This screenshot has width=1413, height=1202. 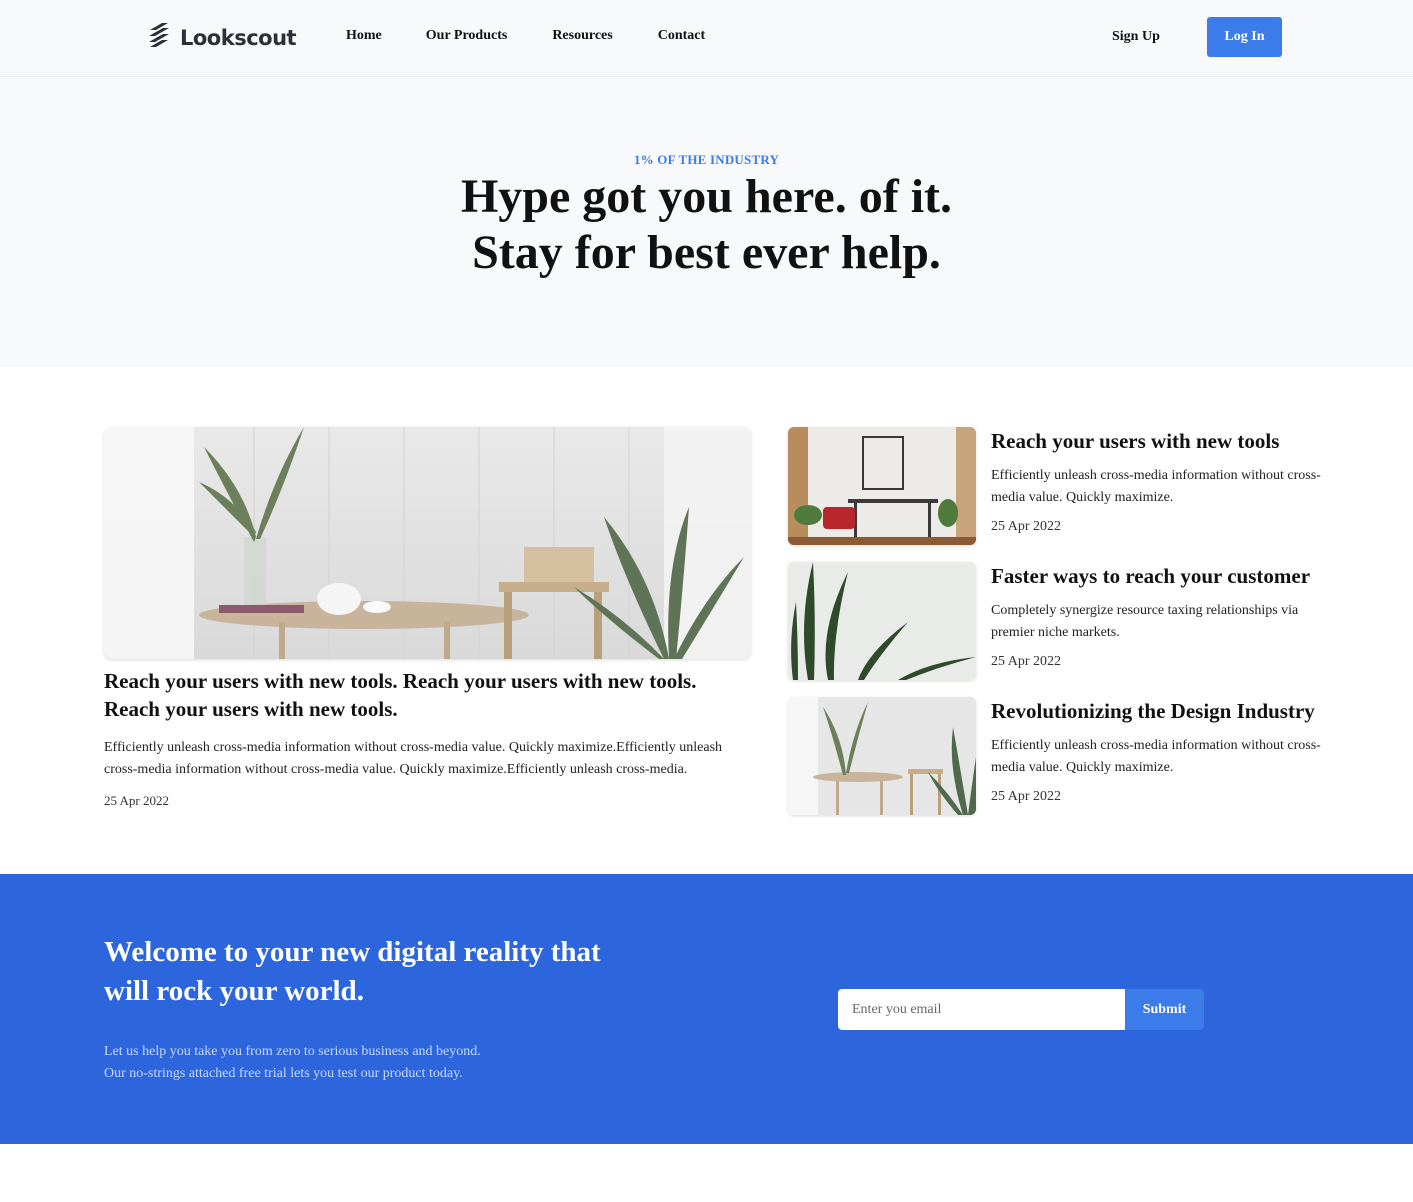 What do you see at coordinates (706, 196) in the screenshot?
I see `hero-title-line-1: Hype got you here. of it.` at bounding box center [706, 196].